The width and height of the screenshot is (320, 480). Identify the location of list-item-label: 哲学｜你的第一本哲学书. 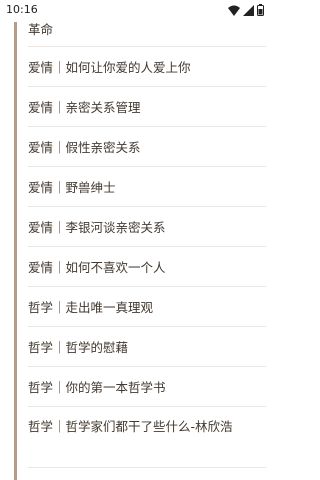
(97, 387).